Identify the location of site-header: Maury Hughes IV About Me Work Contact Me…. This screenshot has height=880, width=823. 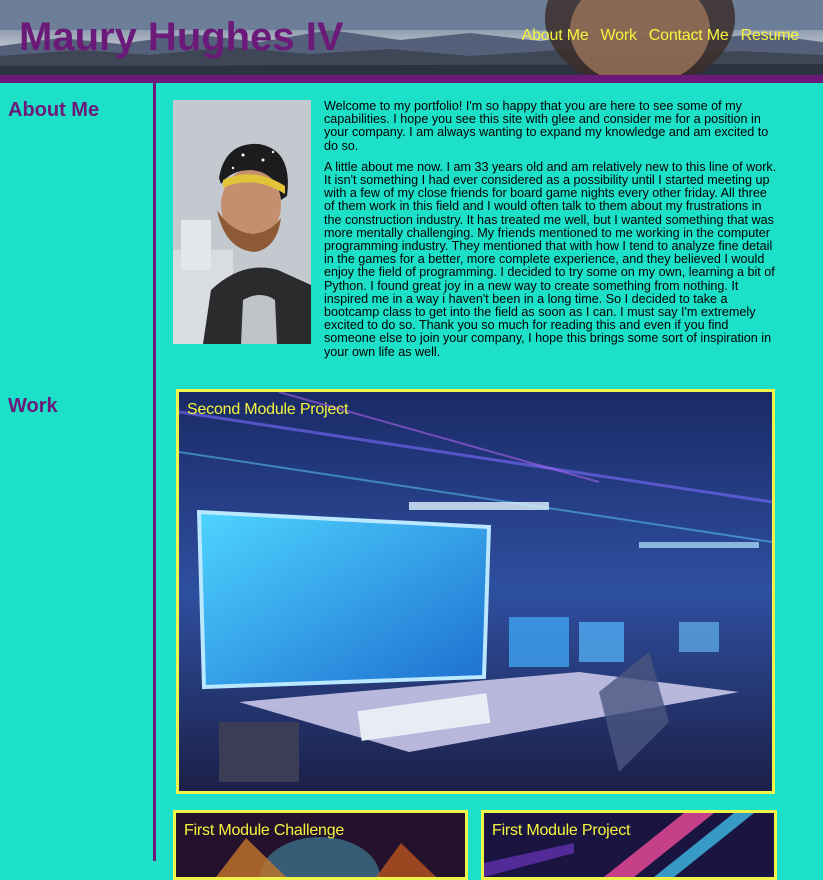
(411, 37).